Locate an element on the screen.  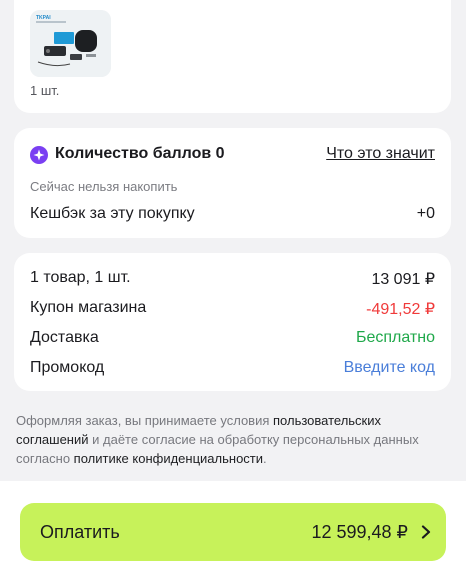
product-thumbnail: TKPAI is located at coordinates (70, 43).